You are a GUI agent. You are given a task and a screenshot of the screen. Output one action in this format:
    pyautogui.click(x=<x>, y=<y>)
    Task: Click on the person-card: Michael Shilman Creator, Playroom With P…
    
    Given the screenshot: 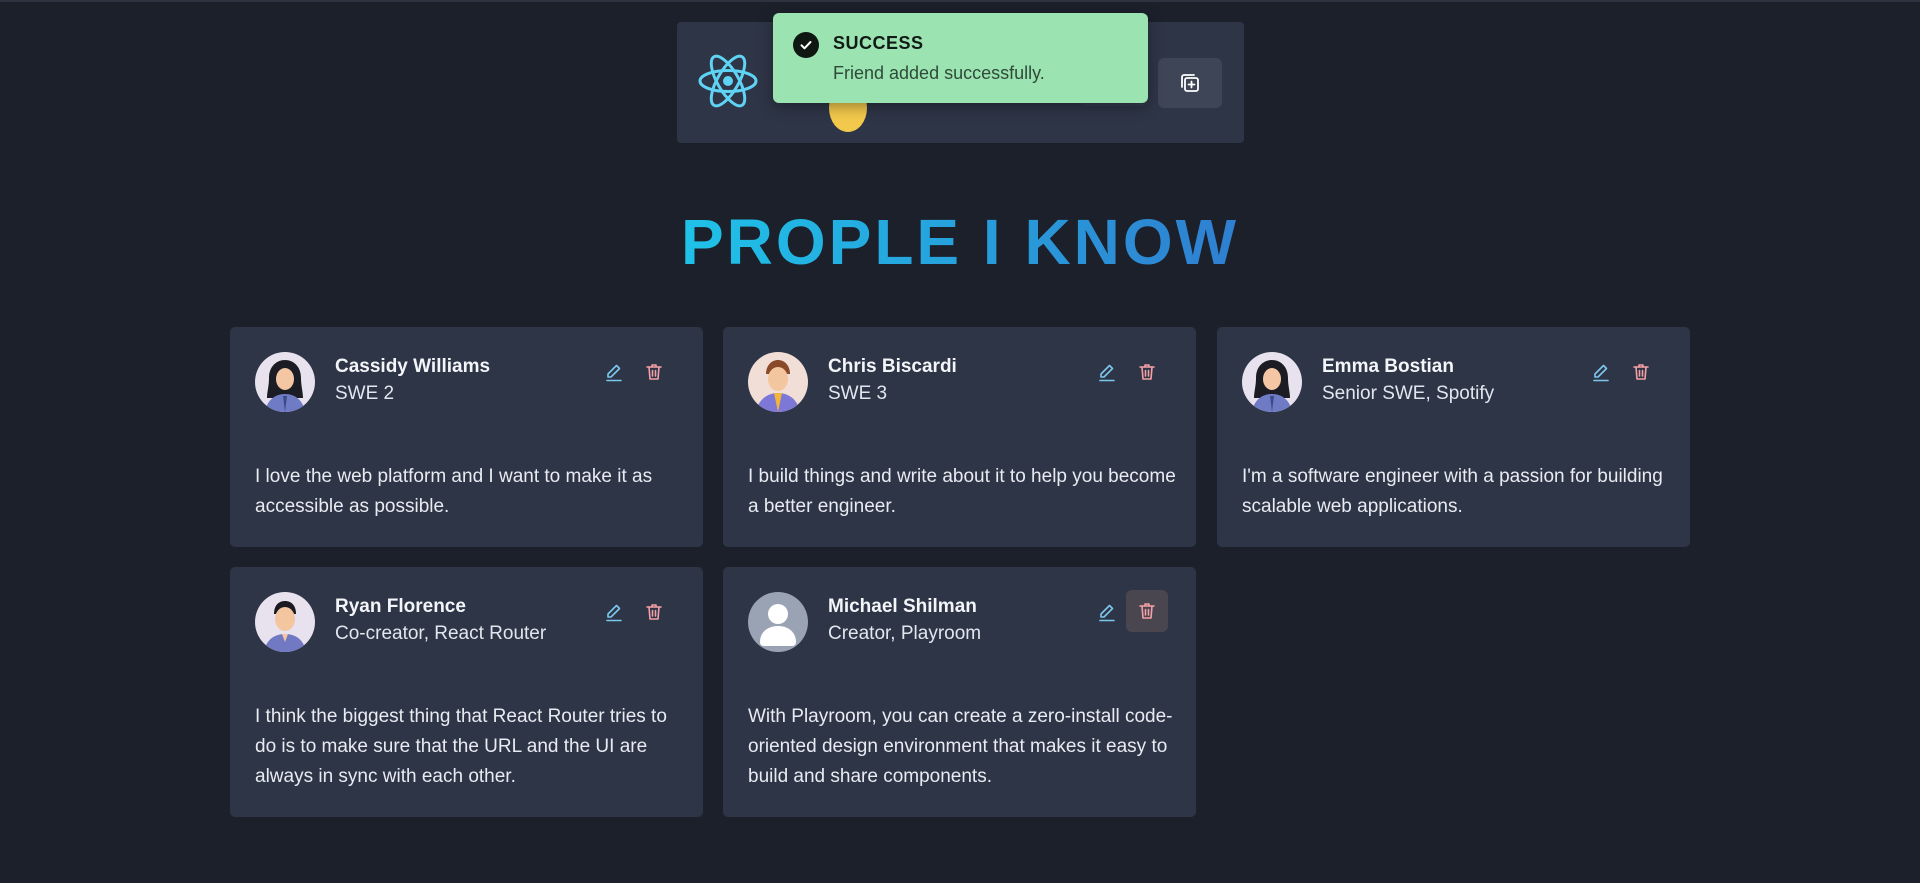 What is the action you would take?
    pyautogui.click(x=959, y=692)
    